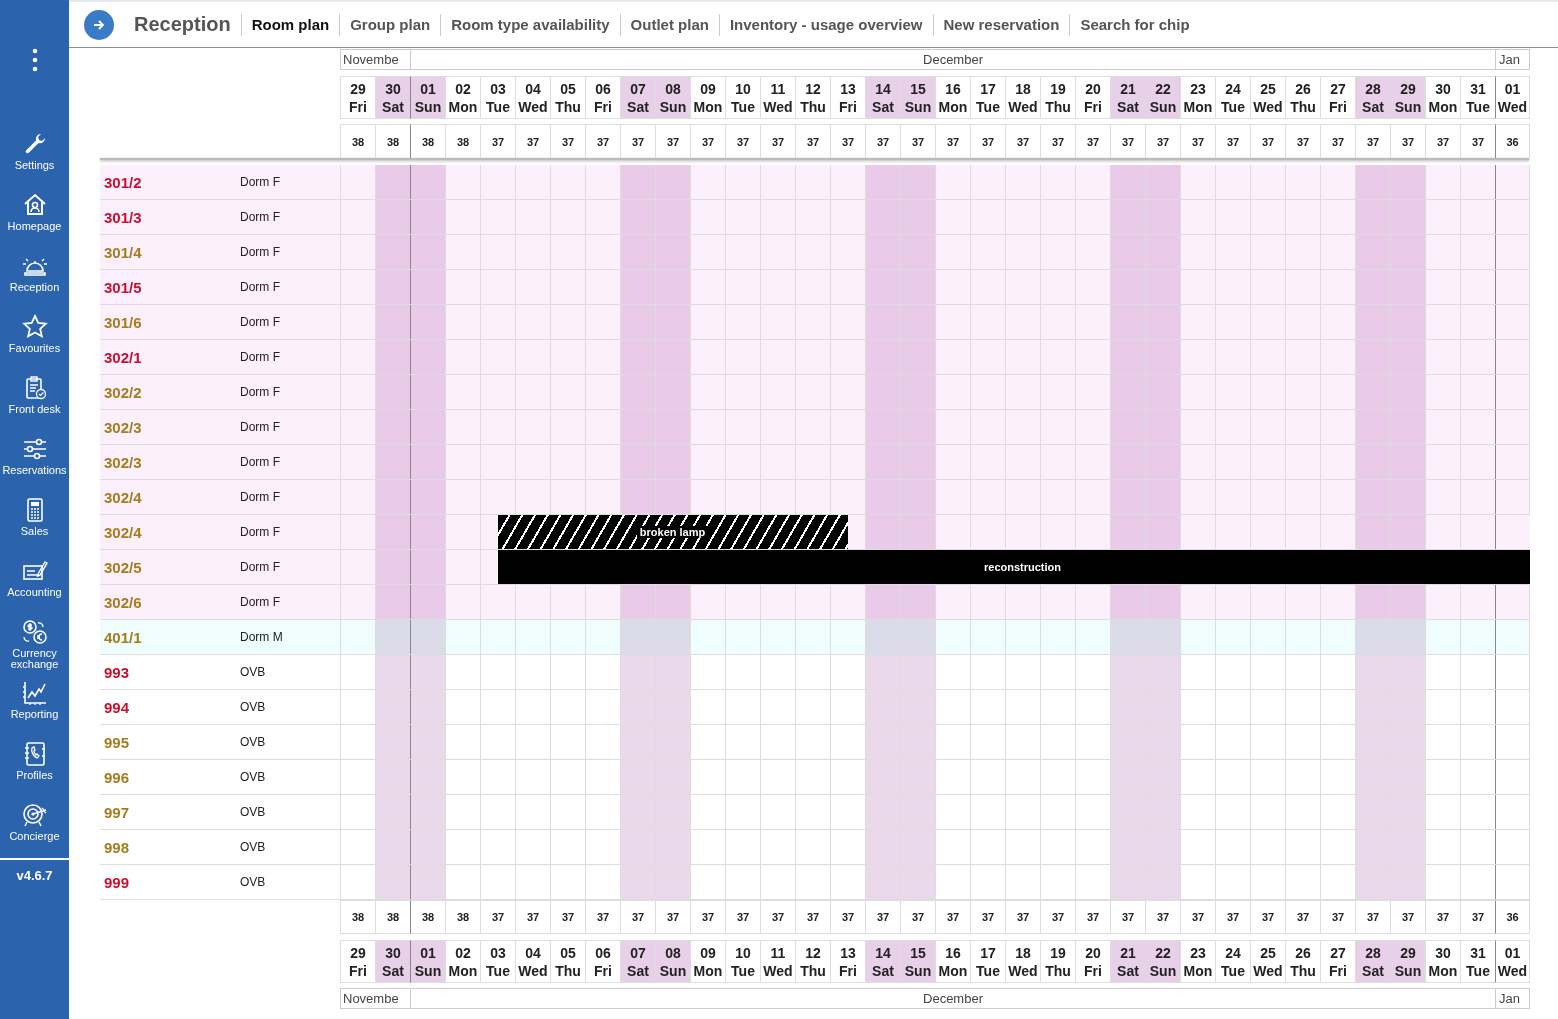 Image resolution: width=1558 pixels, height=1019 pixels. I want to click on sidebar-item: Favourites, so click(34, 348).